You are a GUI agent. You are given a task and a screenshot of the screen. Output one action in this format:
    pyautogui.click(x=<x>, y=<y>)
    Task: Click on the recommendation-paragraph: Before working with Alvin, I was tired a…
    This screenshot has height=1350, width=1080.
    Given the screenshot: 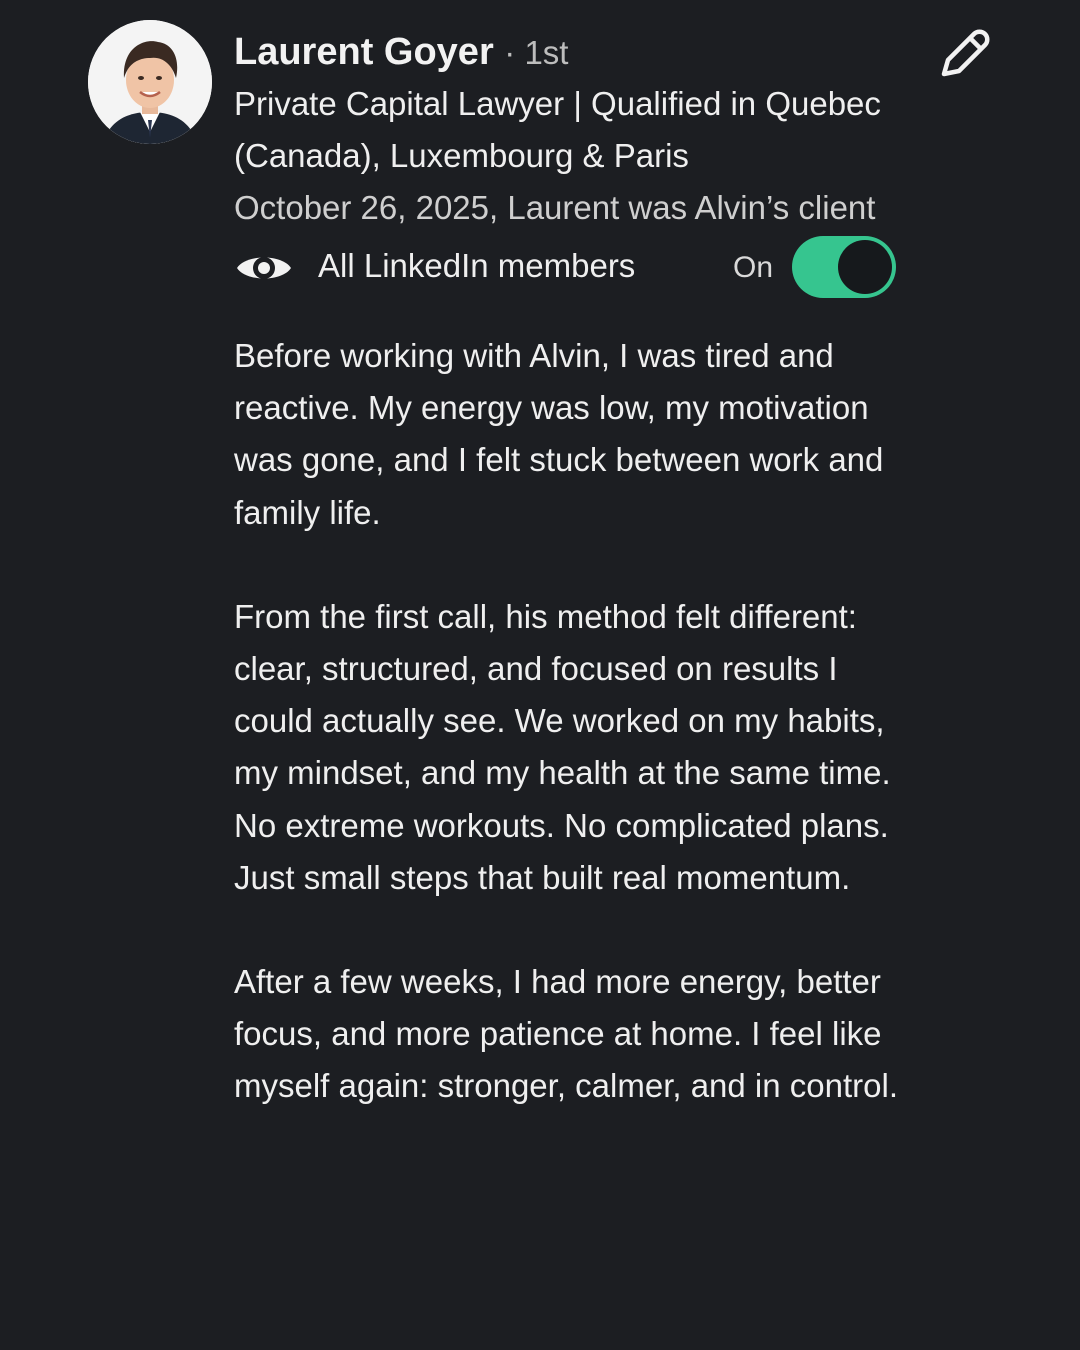 What is the action you would take?
    pyautogui.click(x=559, y=434)
    